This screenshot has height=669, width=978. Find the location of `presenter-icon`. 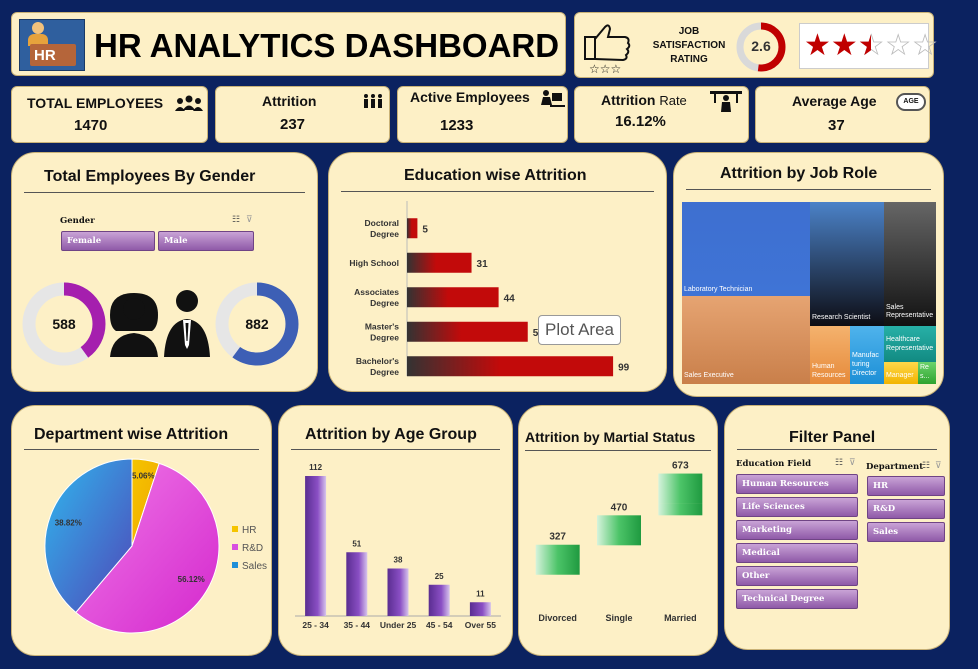

presenter-icon is located at coordinates (726, 101).